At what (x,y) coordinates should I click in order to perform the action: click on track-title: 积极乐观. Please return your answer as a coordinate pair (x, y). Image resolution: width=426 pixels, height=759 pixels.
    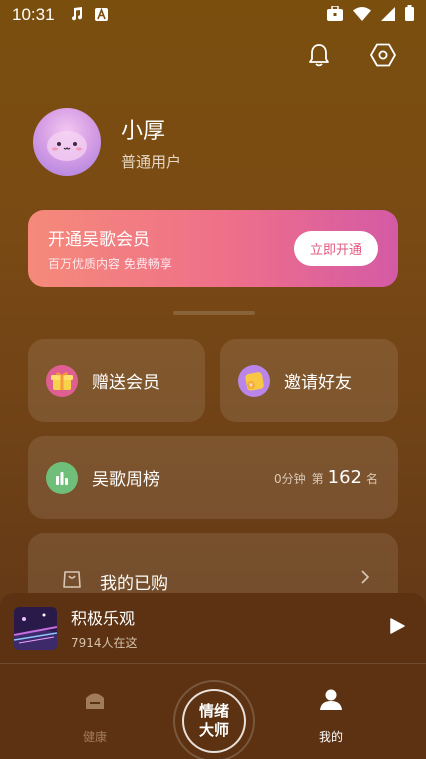
    Looking at the image, I should click on (103, 618).